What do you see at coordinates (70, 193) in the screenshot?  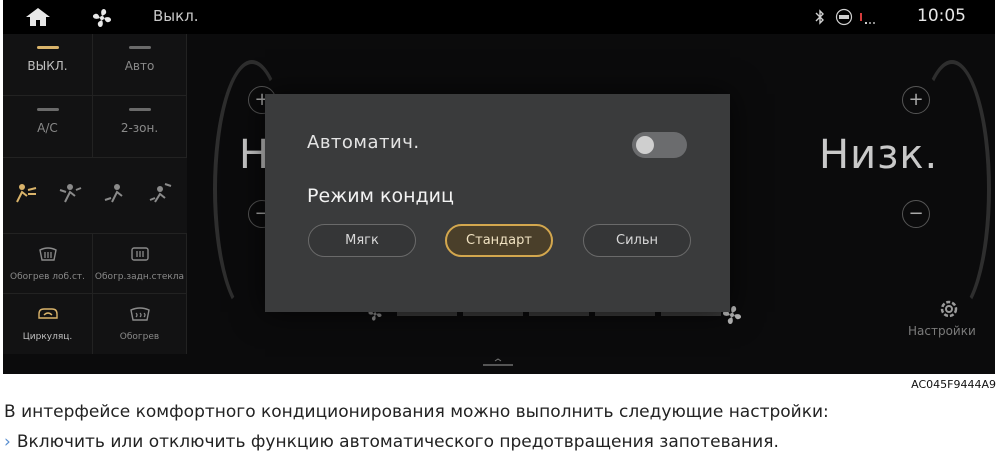 I see `vent-face-feet-icon` at bounding box center [70, 193].